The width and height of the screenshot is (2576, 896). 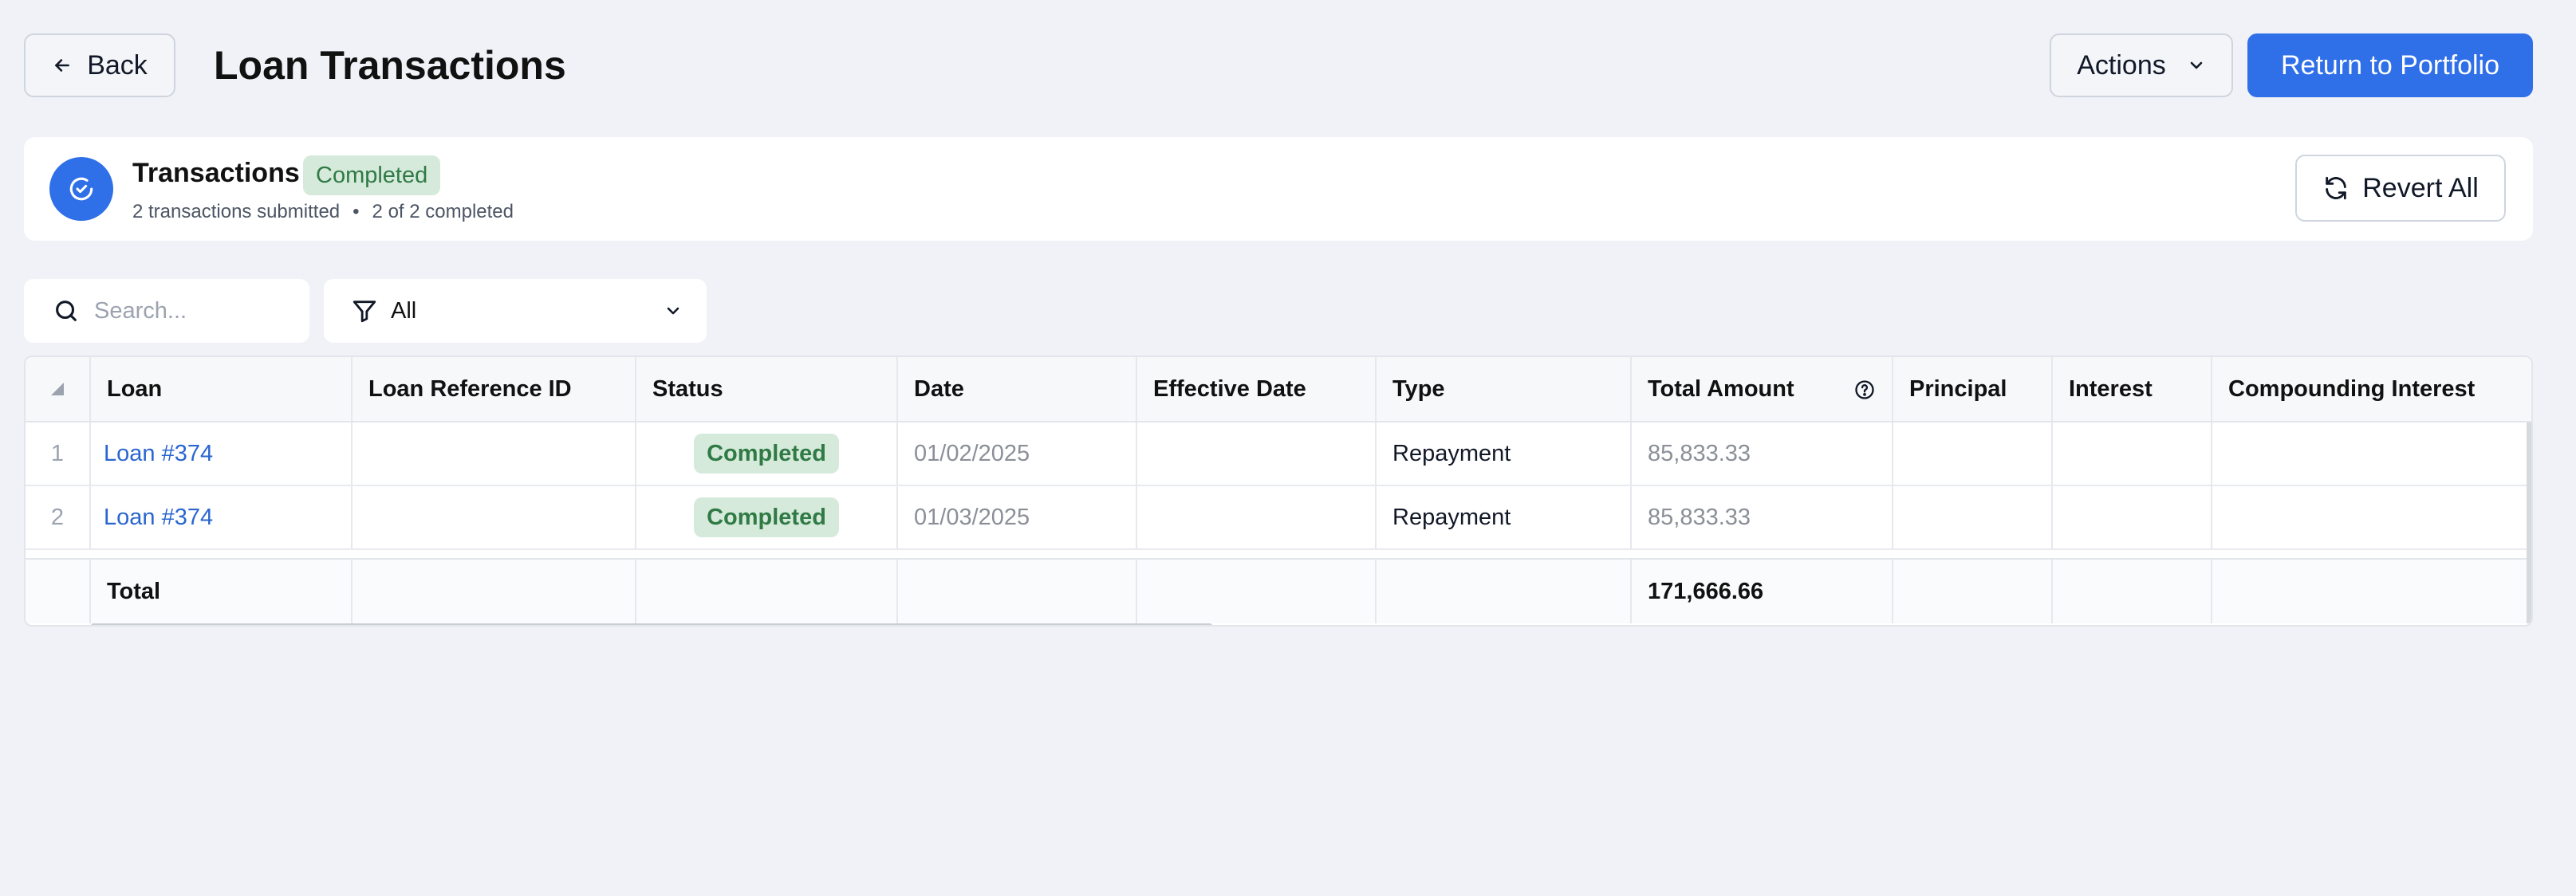 I want to click on revert-label: Revert All, so click(x=2420, y=187).